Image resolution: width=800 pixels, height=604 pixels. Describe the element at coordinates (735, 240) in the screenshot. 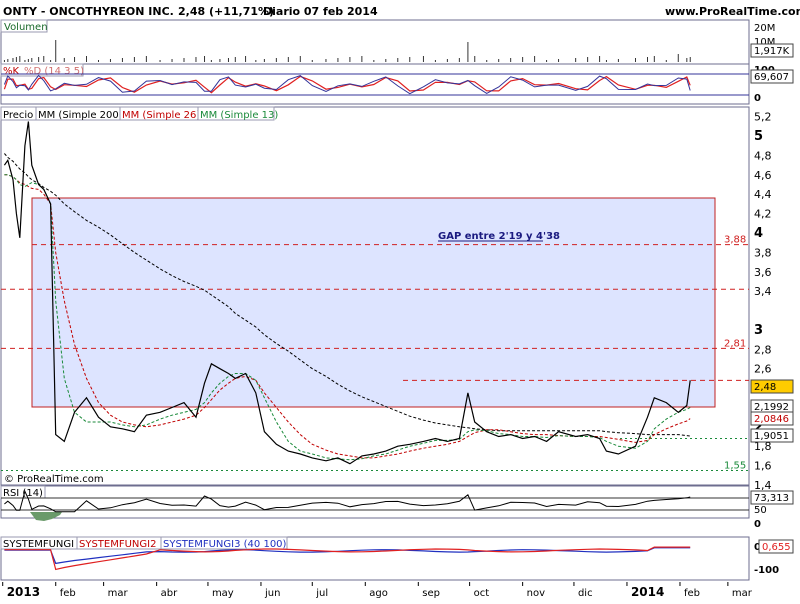

I see `level-label: 3,88` at that location.